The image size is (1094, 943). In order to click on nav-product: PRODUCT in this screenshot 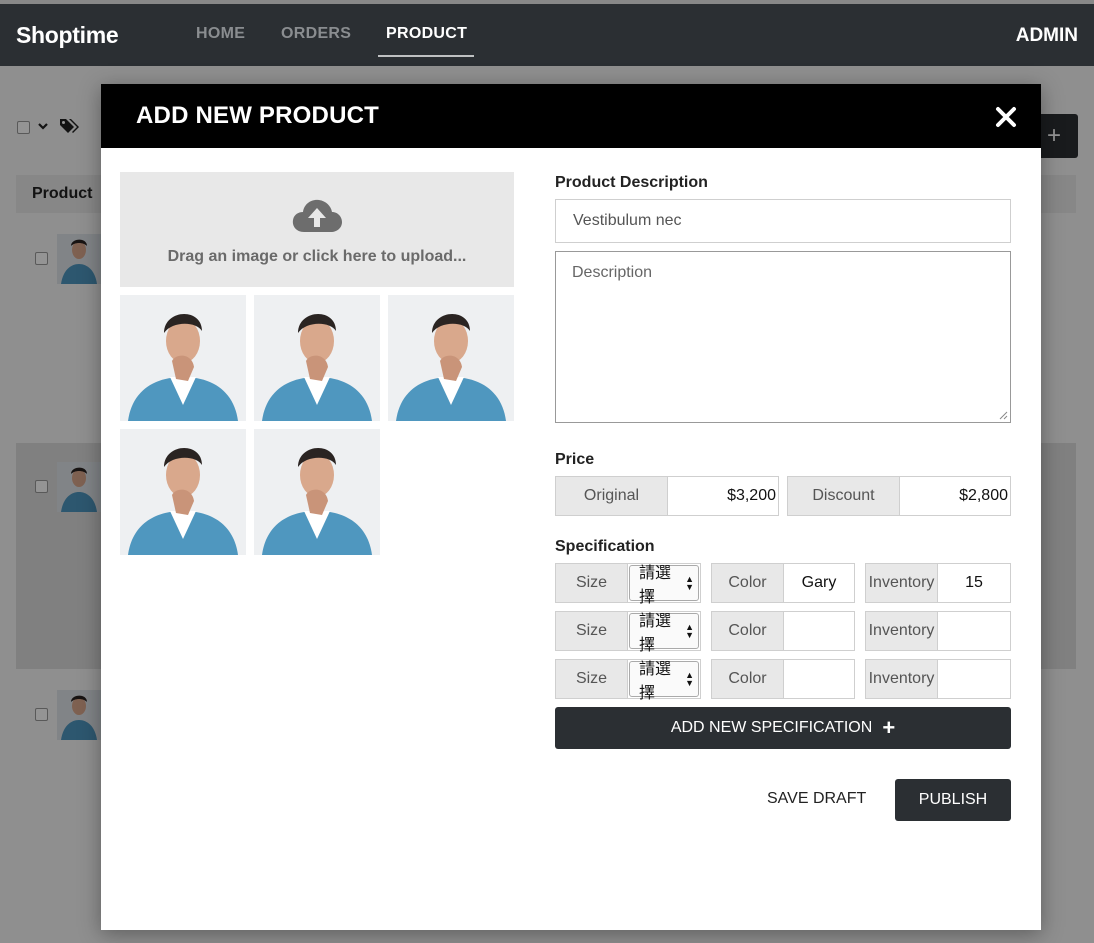, I will do `click(426, 34)`.